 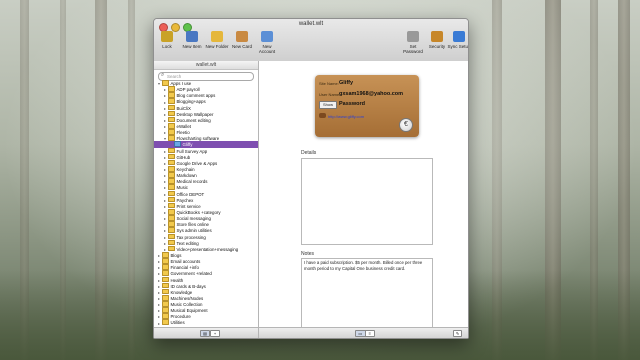 I want to click on sync-icon, so click(x=459, y=36).